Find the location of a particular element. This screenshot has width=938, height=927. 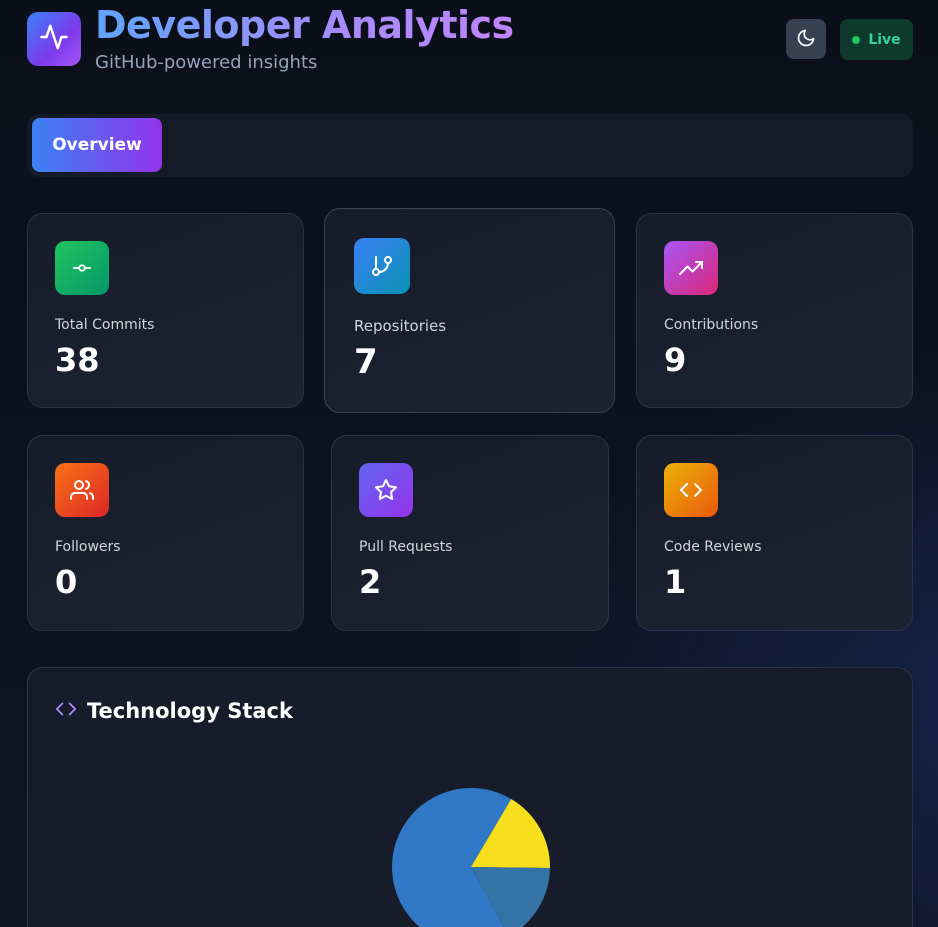

trending-up-icon is located at coordinates (691, 268).